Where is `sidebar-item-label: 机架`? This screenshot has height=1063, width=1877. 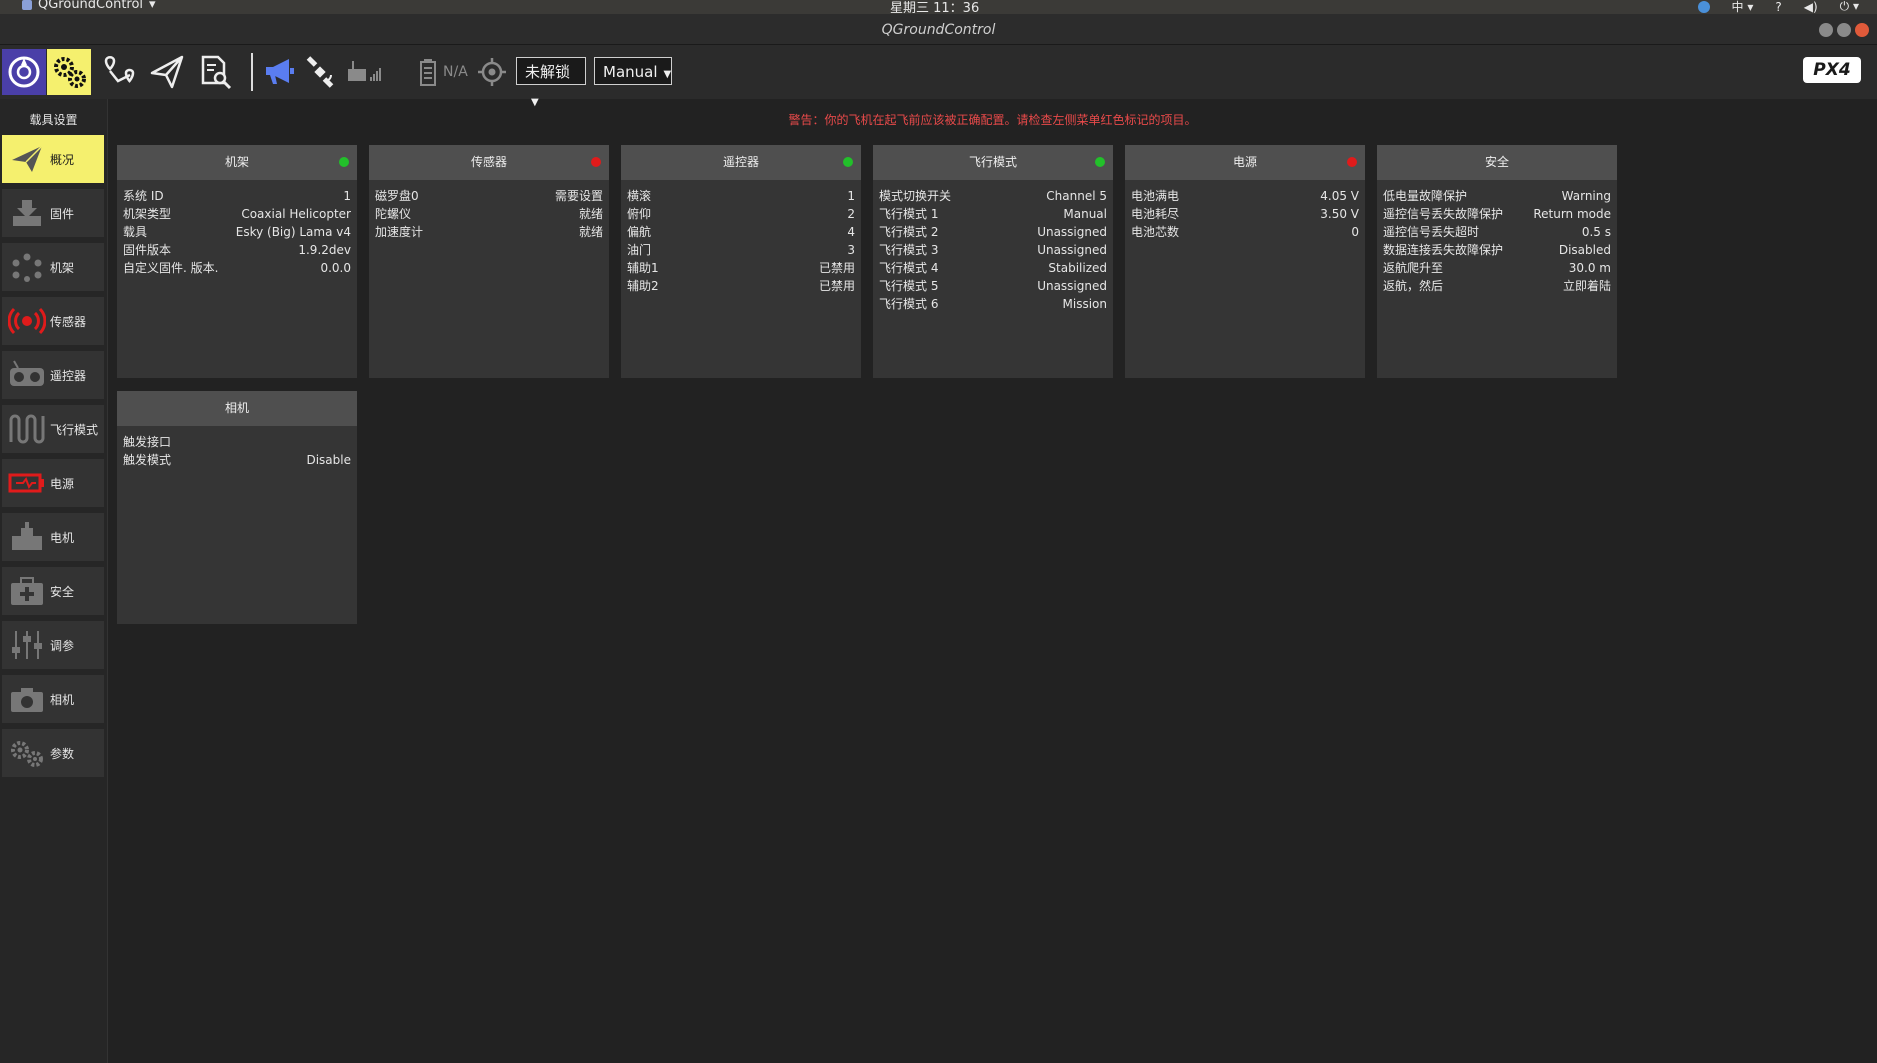
sidebar-item-label: 机架 is located at coordinates (62, 267).